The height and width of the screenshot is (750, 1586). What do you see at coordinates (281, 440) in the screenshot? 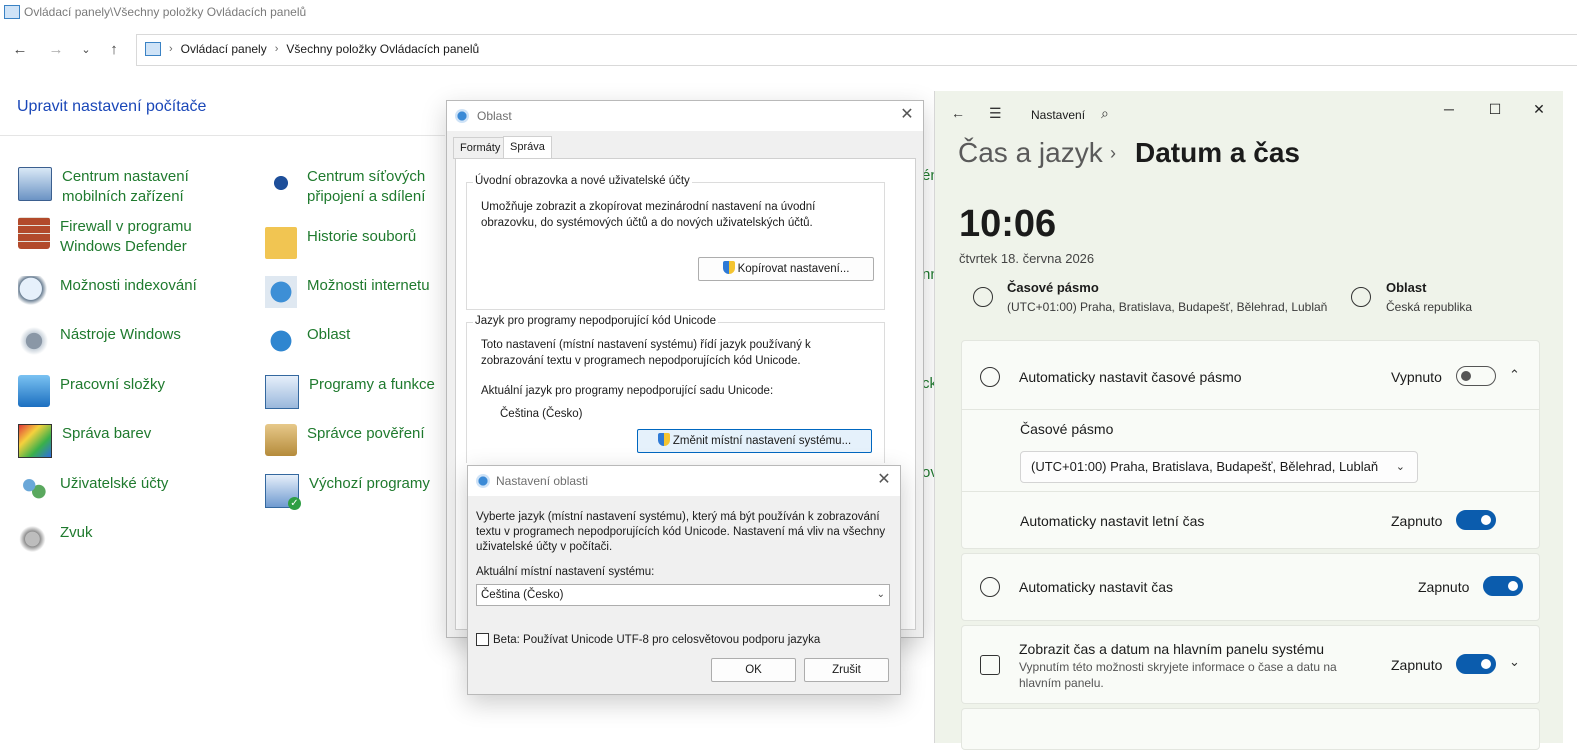
I see `credential-manager-icon` at bounding box center [281, 440].